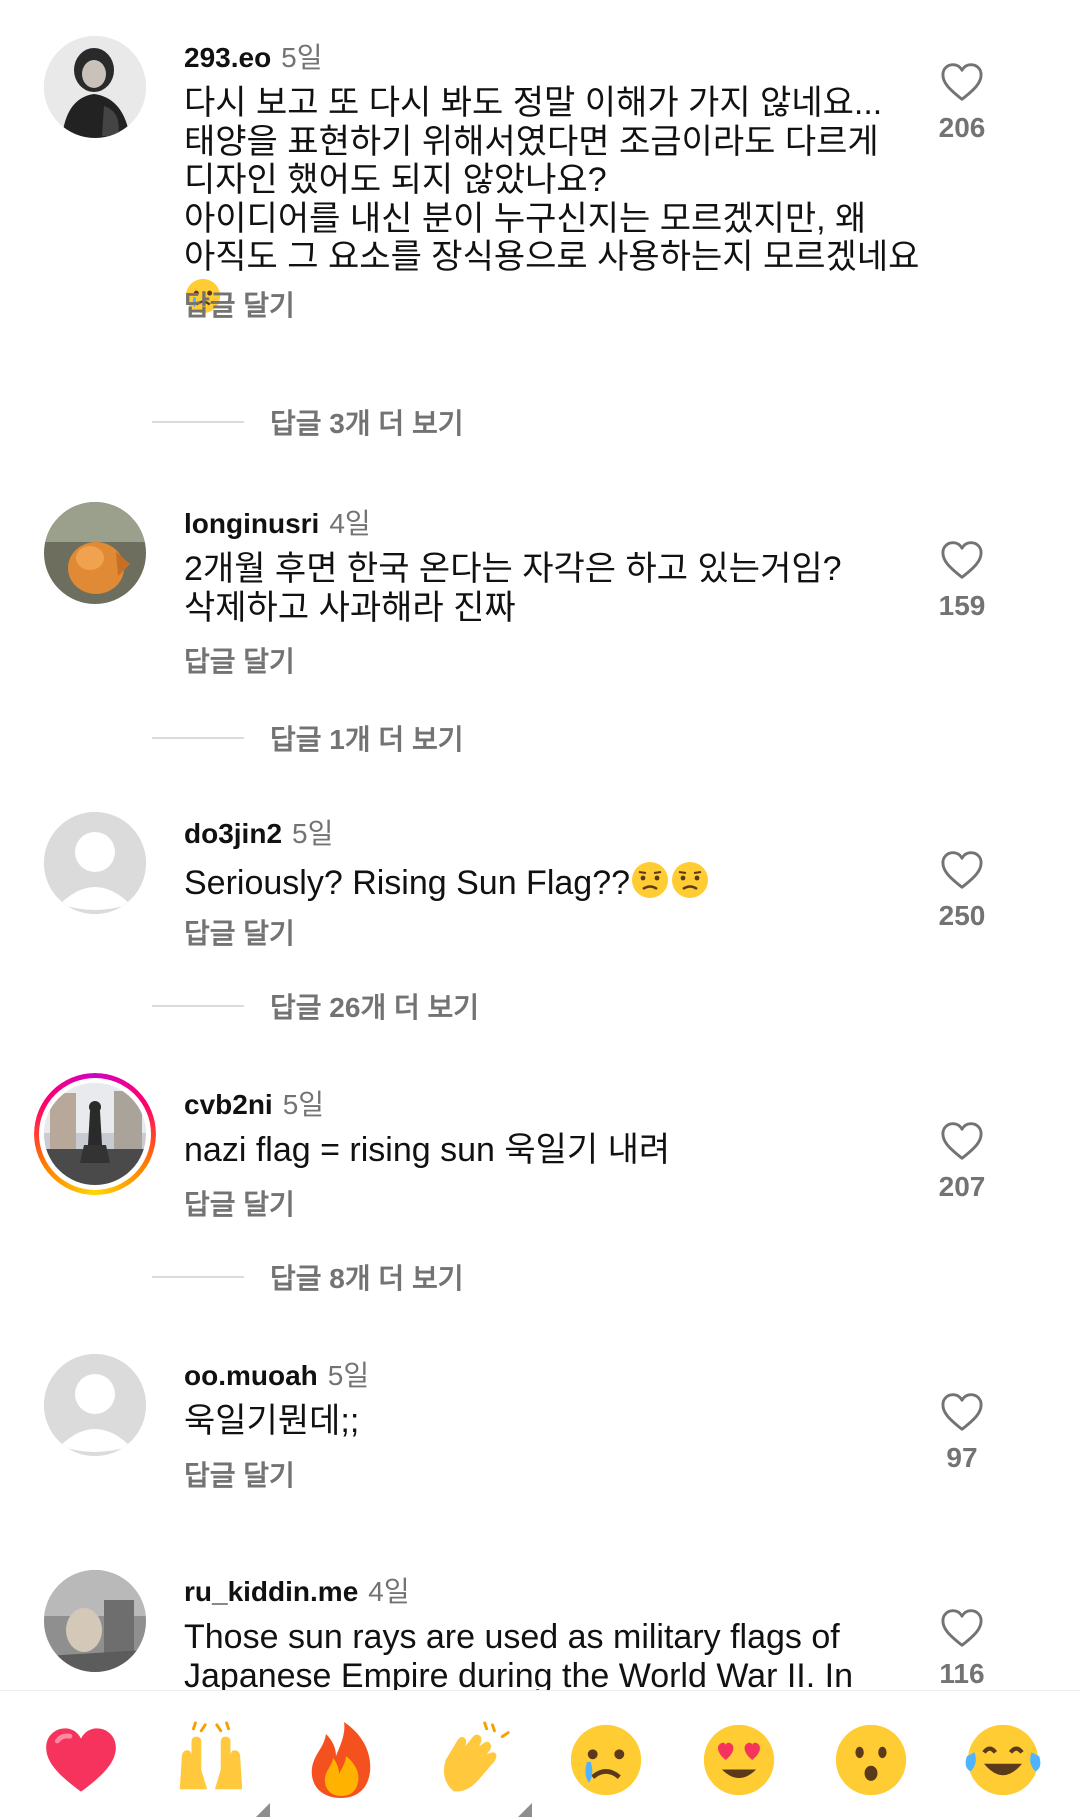 The width and height of the screenshot is (1080, 1820). I want to click on view-replies-button: 답글 1개 더 보기, so click(307, 738).